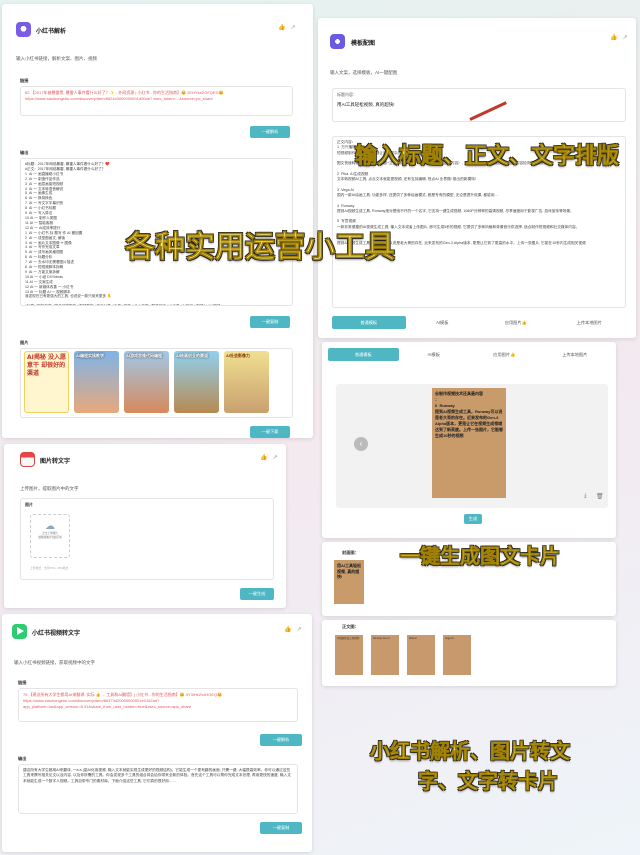 Image resolution: width=640 pixels, height=855 pixels. Describe the element at coordinates (23, 29) in the screenshot. I see `xhs-parse-logo-icon` at that location.